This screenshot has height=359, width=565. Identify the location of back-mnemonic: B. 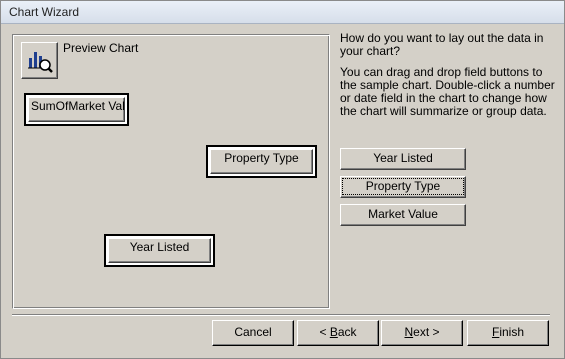
(333, 332).